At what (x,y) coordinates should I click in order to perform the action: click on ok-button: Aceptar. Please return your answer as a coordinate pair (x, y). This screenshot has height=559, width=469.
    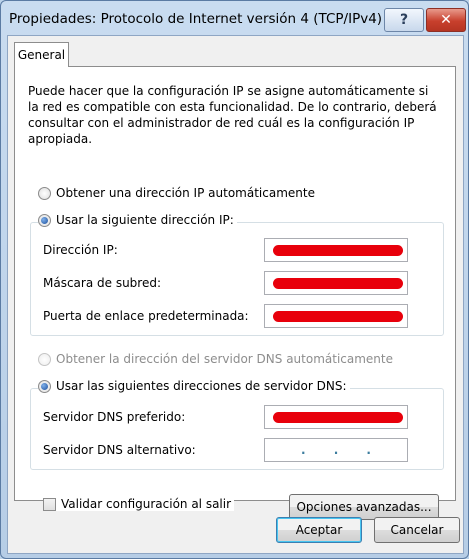
    Looking at the image, I should click on (319, 530).